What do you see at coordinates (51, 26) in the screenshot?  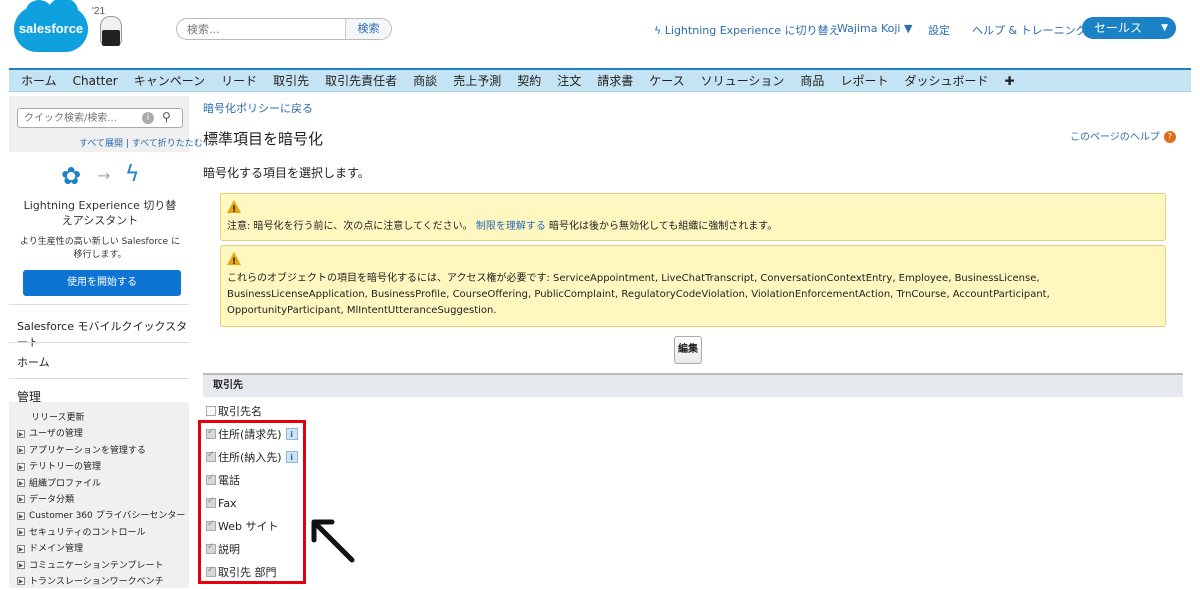 I see `salesforce-logo: salesforce` at bounding box center [51, 26].